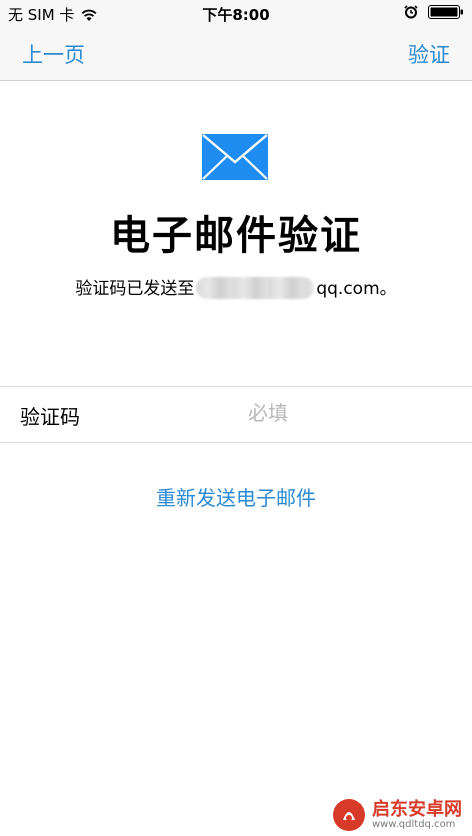  What do you see at coordinates (236, 496) in the screenshot?
I see `resend-email-button: 重新发送电子邮件` at bounding box center [236, 496].